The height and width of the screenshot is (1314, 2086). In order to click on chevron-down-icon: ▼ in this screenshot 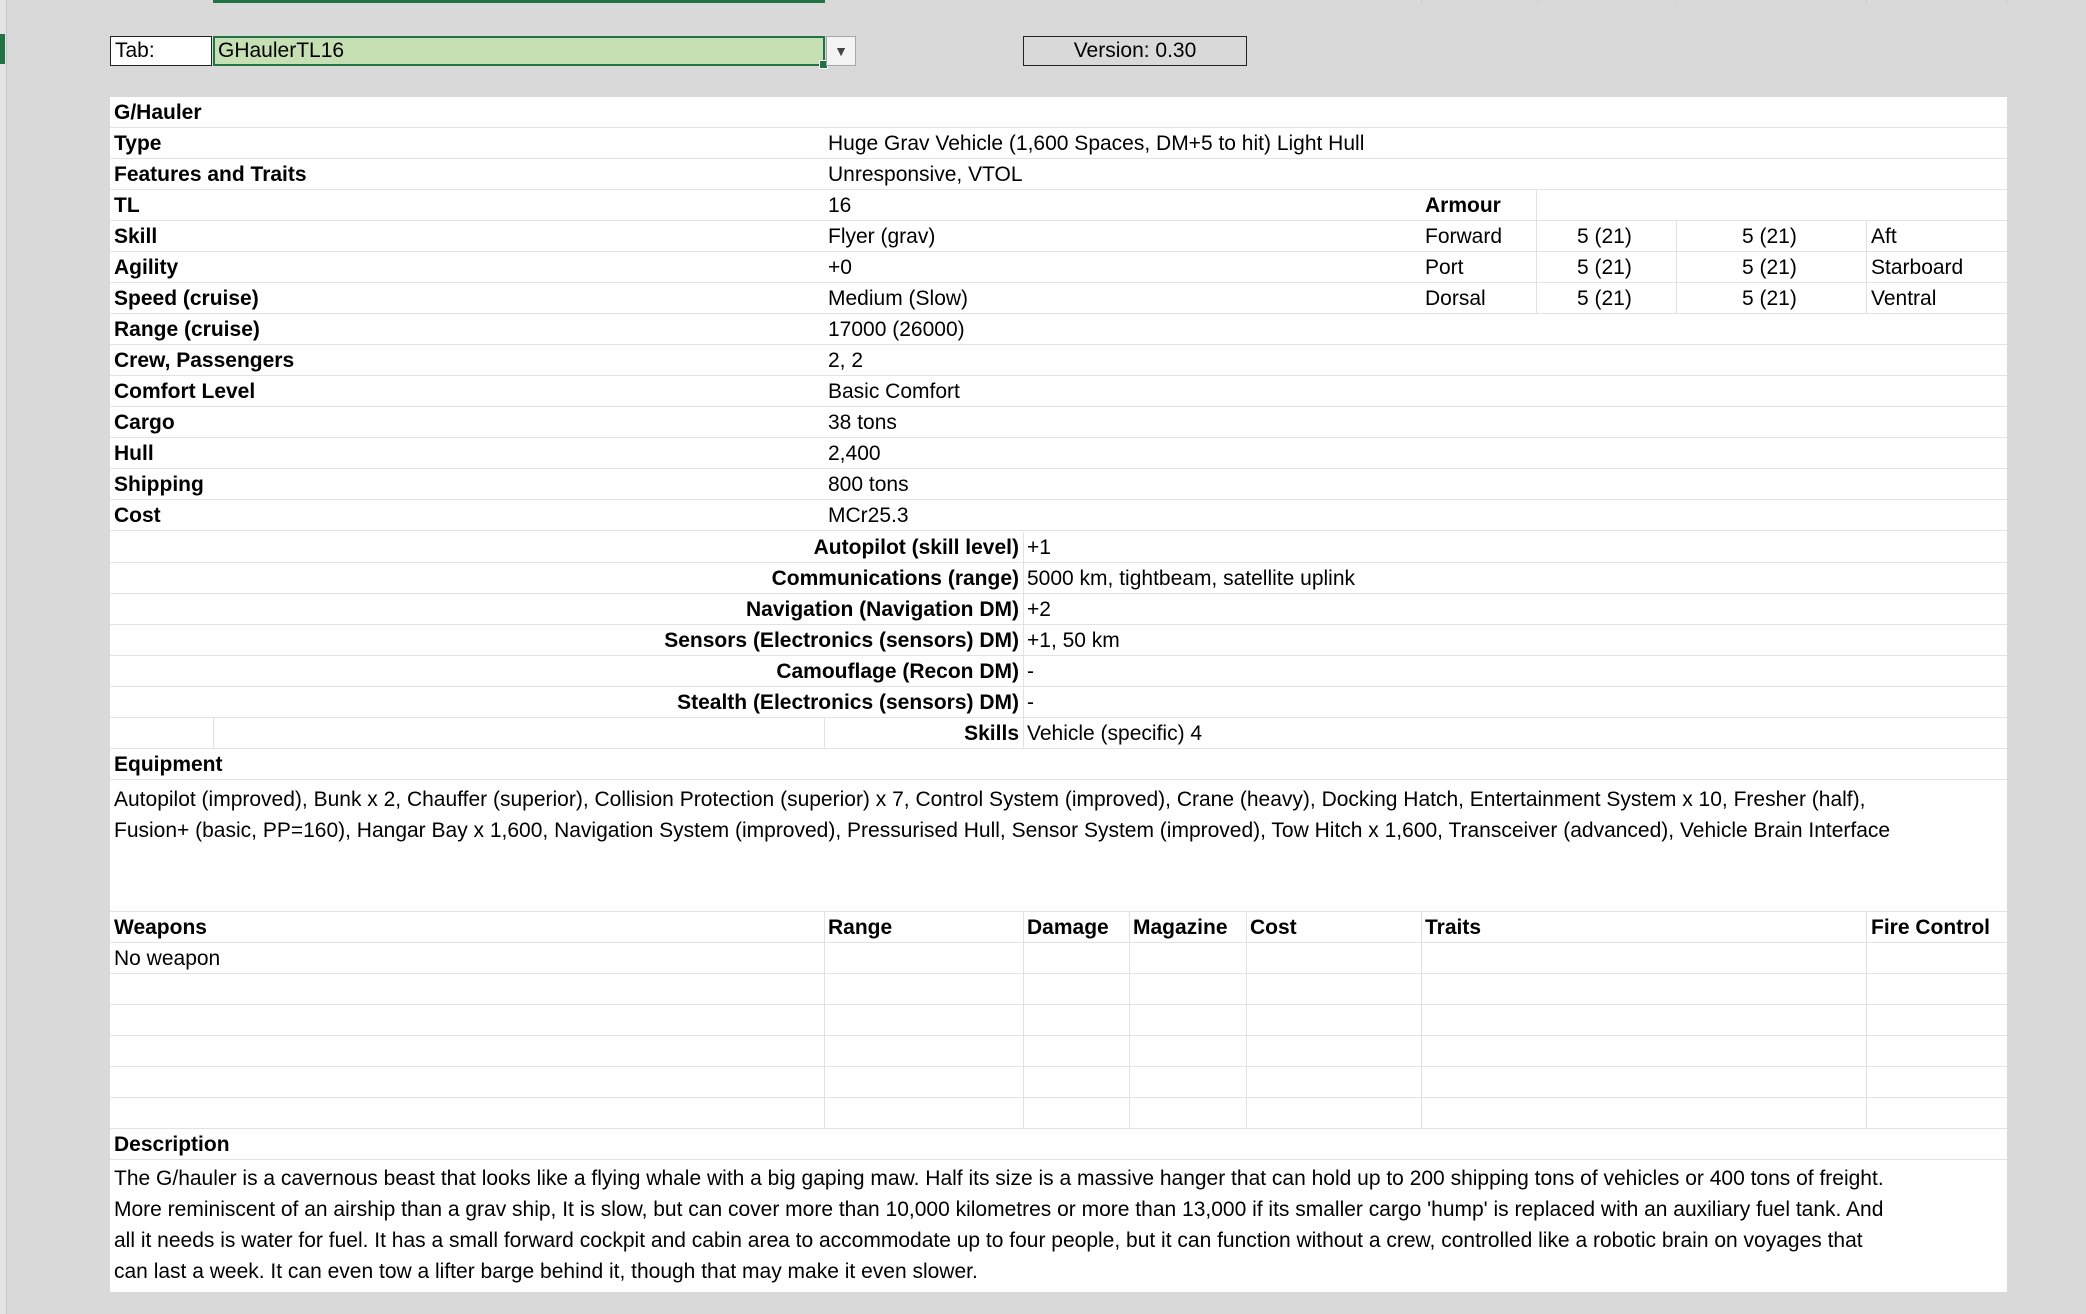, I will do `click(841, 51)`.